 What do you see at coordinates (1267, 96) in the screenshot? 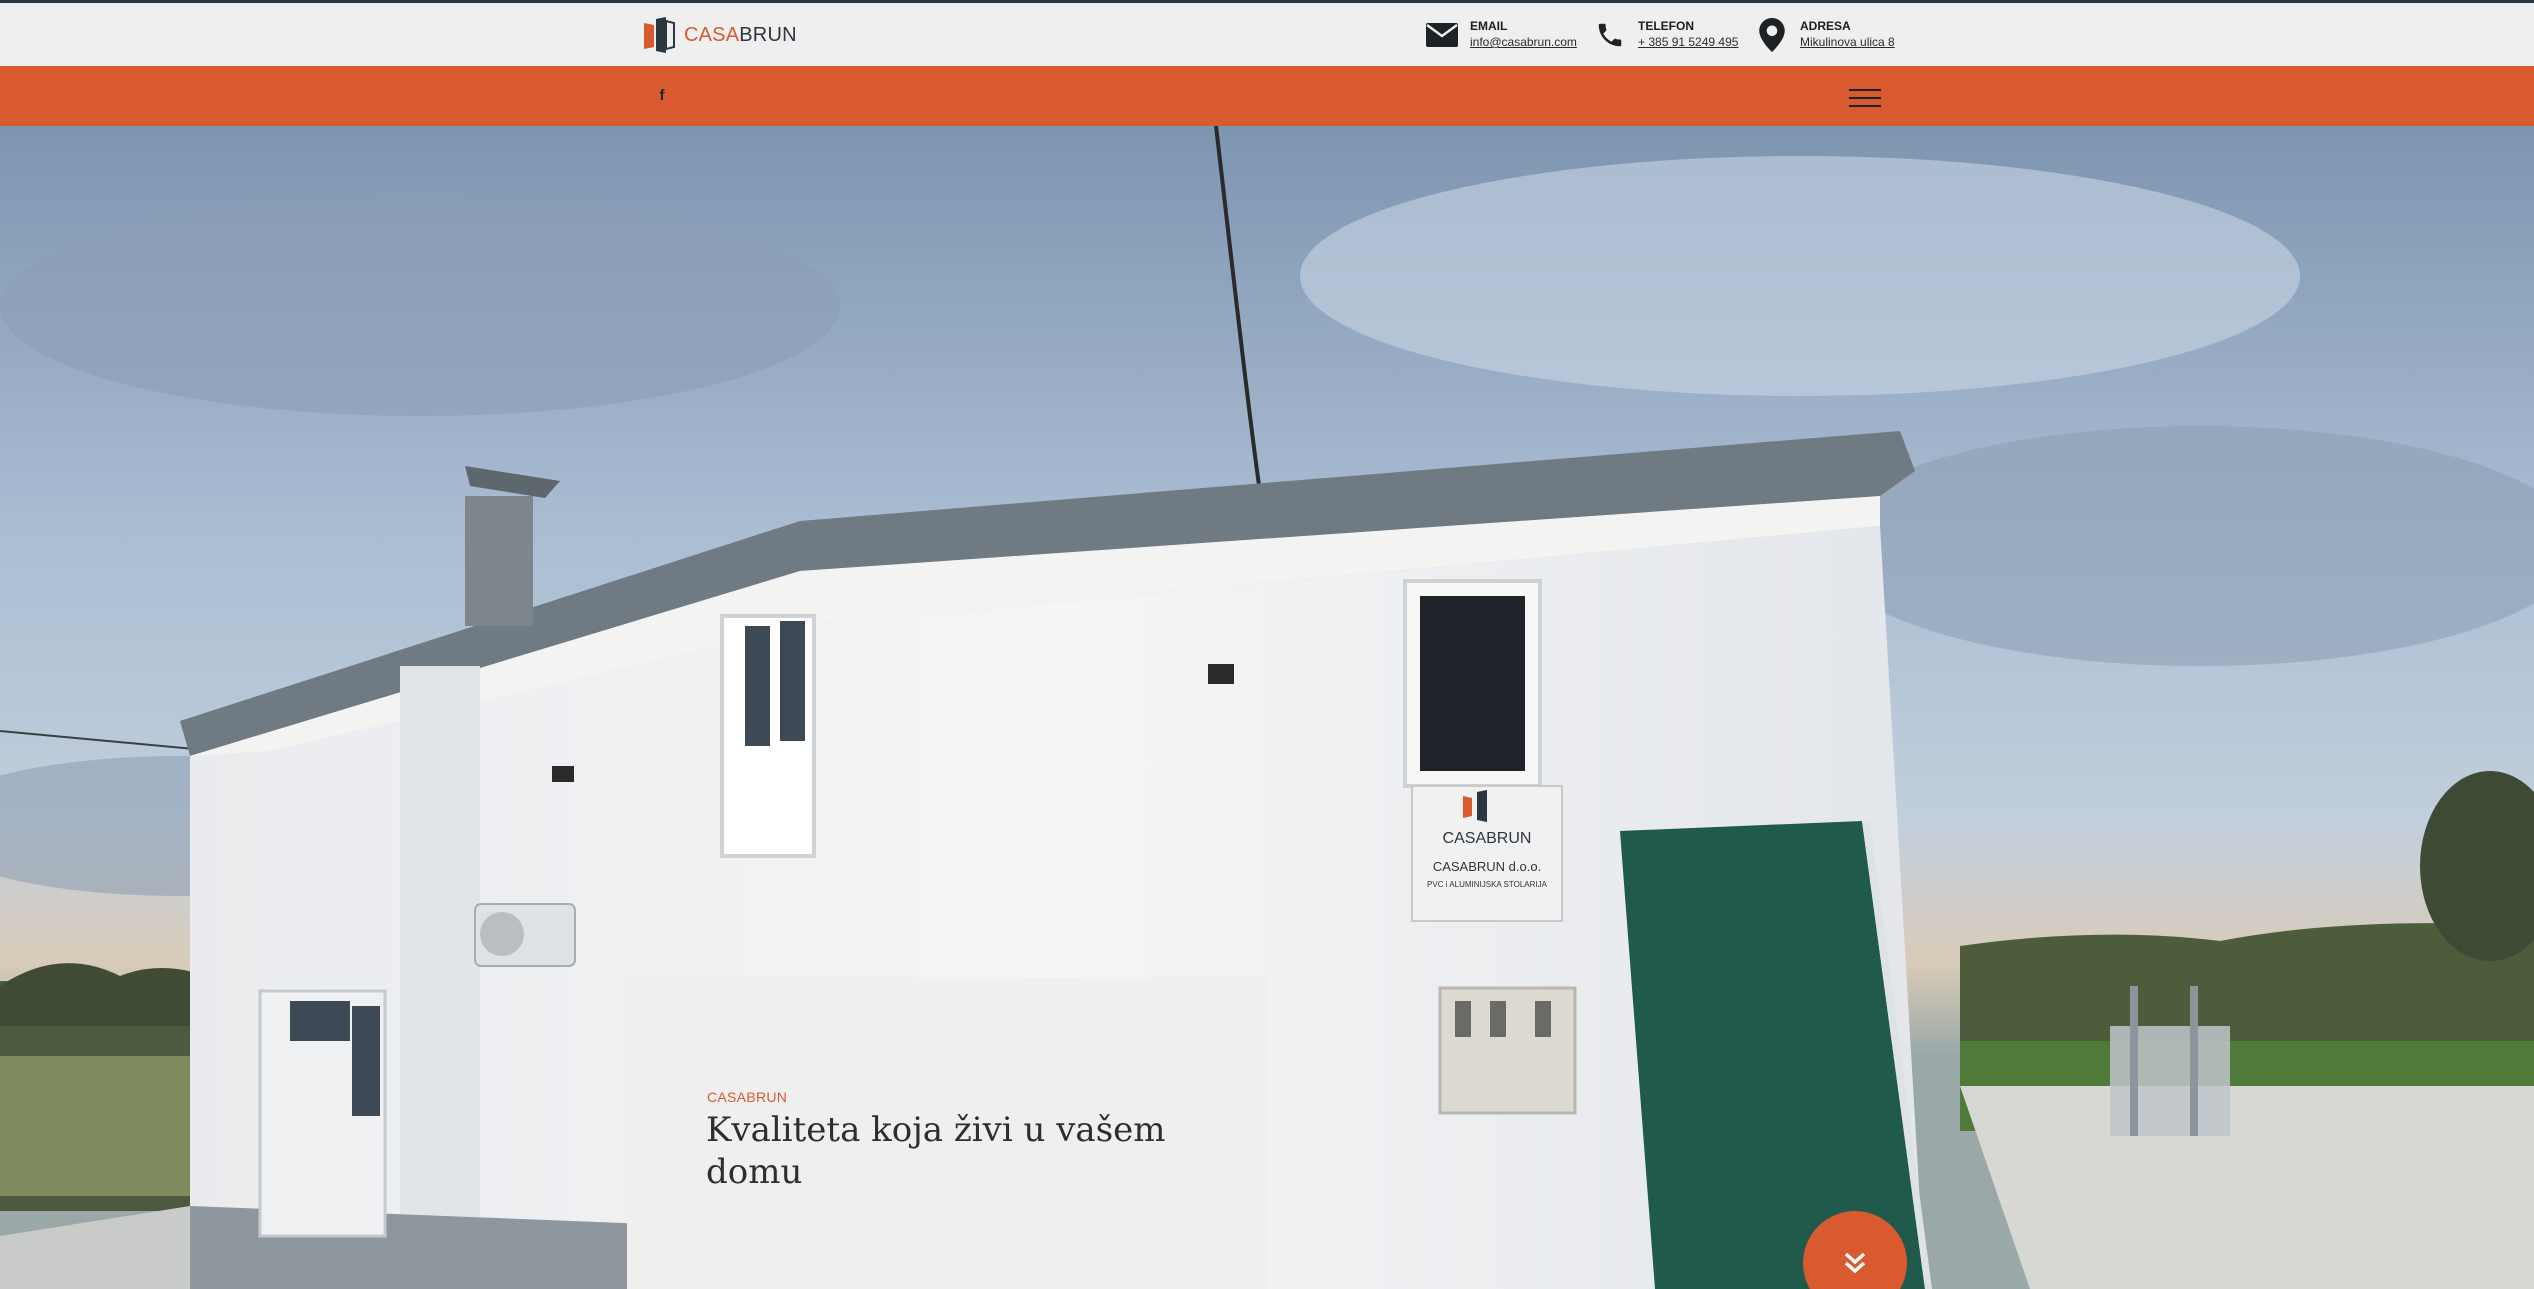
I see `main-navbar: f` at bounding box center [1267, 96].